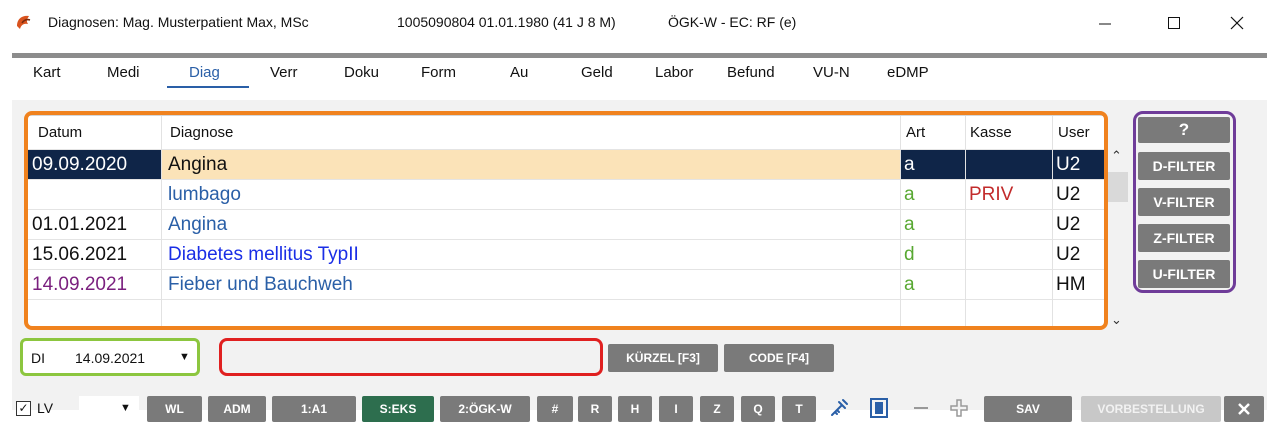 The width and height of the screenshot is (1275, 435). I want to click on tab-au: Au, so click(519, 72).